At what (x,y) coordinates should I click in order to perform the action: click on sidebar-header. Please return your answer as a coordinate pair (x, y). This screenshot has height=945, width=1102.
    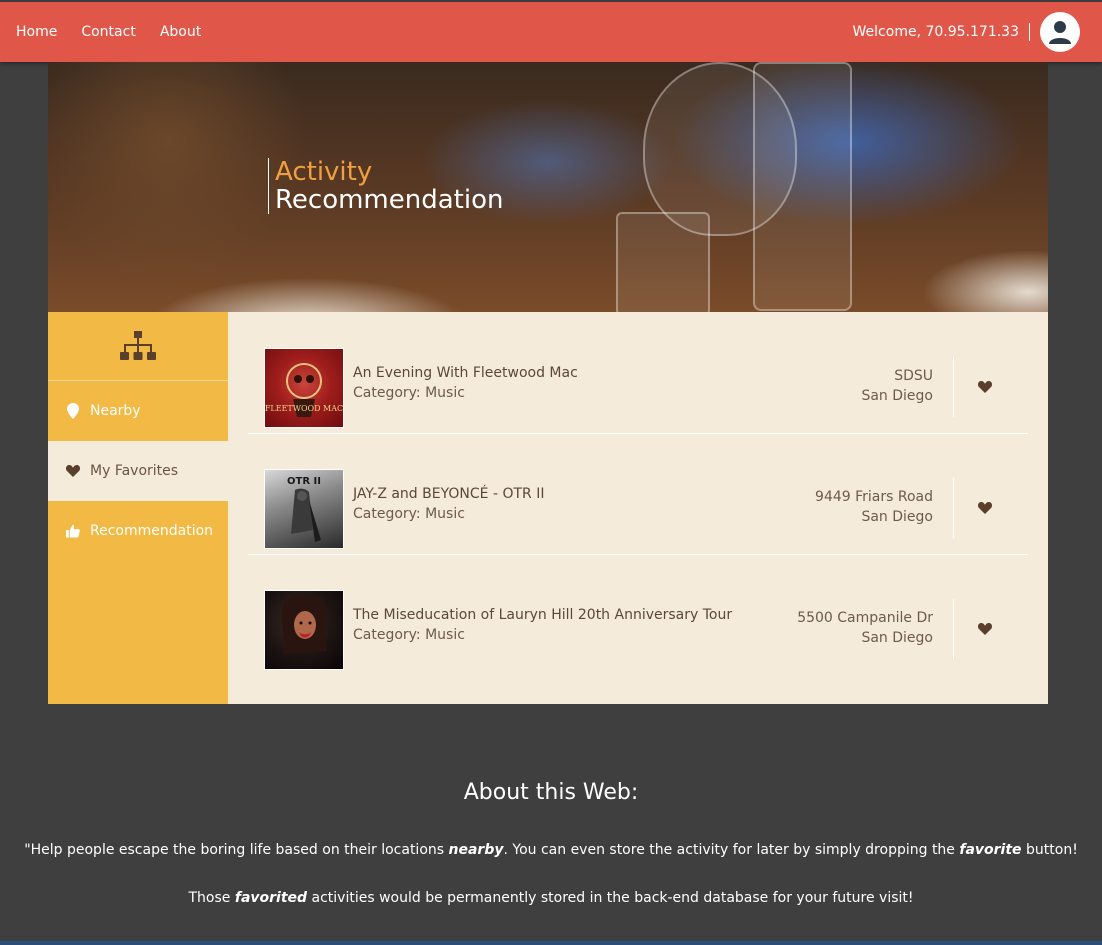
    Looking at the image, I should click on (138, 346).